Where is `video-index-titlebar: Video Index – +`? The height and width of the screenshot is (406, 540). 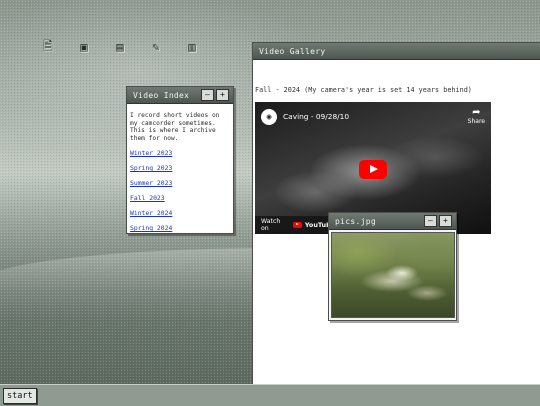
video-index-titlebar: Video Index – + is located at coordinates (180, 95).